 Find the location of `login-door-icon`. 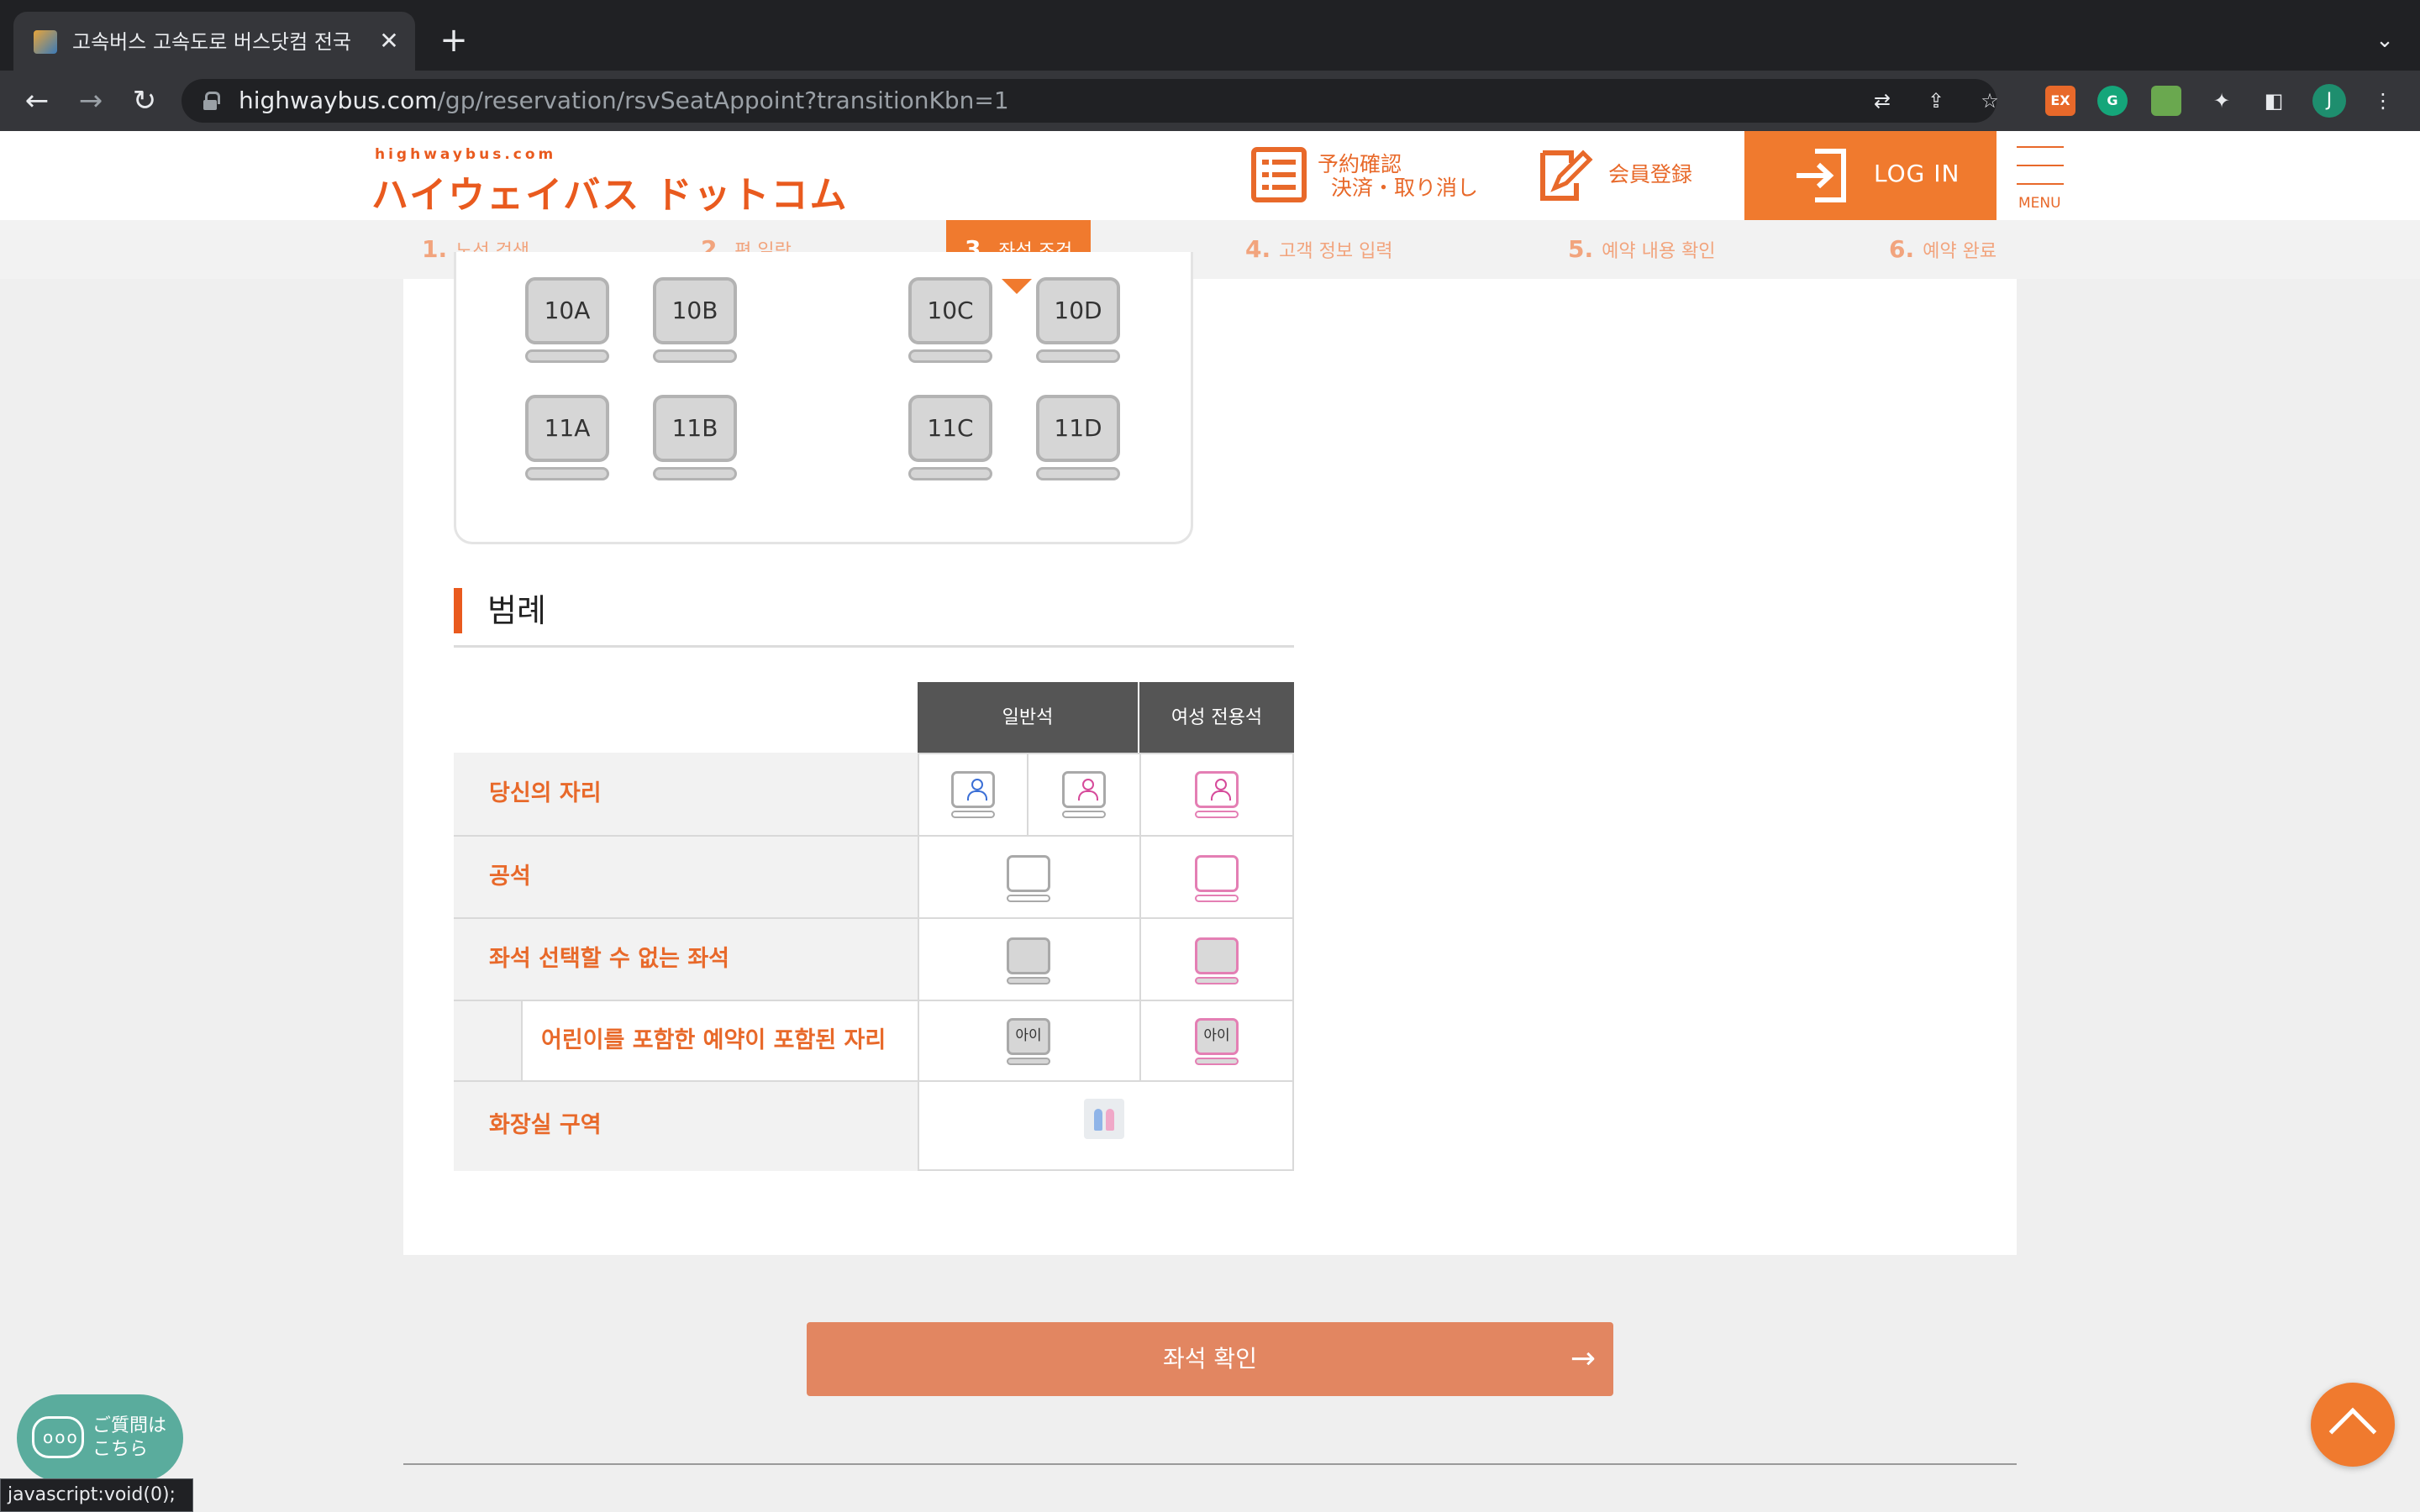

login-door-icon is located at coordinates (1821, 175).